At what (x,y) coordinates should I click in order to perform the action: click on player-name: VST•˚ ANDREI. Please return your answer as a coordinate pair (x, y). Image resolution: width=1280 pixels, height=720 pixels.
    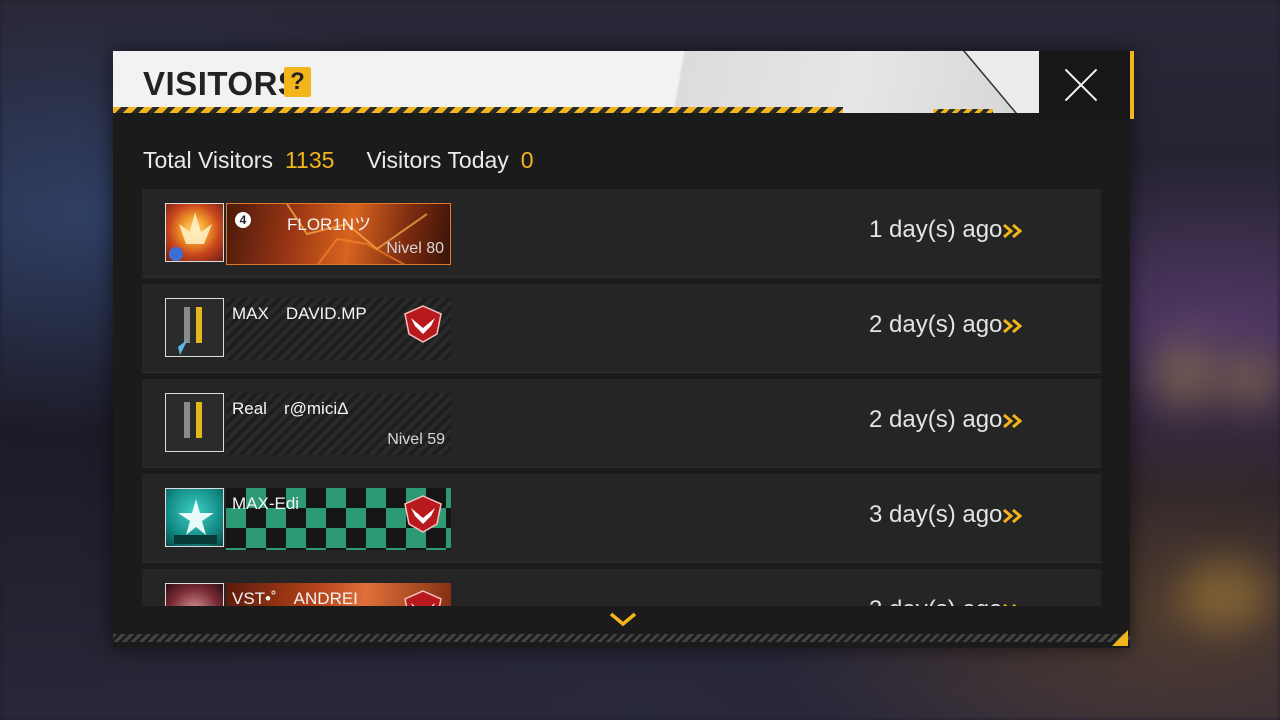
    Looking at the image, I should click on (295, 597).